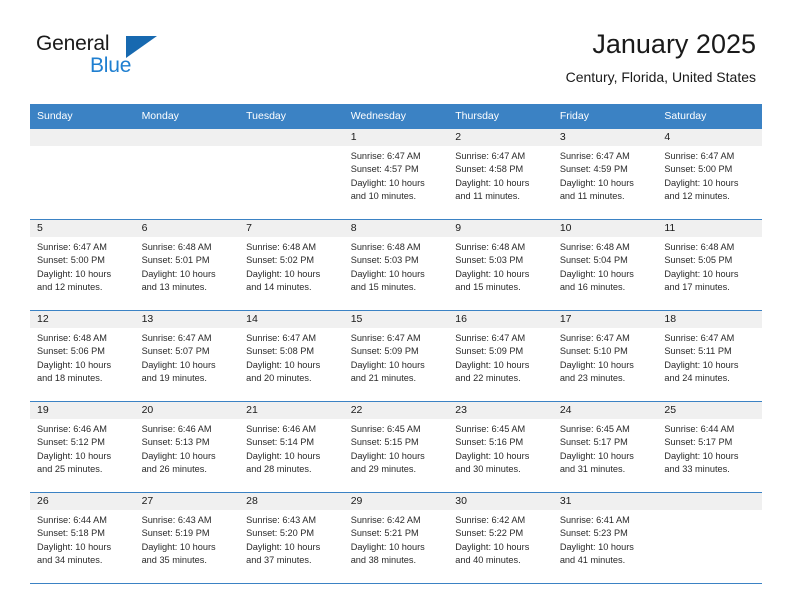 The height and width of the screenshot is (612, 792). I want to click on daylight-text: Daylight: 10 hours and 20 minutes., so click(283, 371).